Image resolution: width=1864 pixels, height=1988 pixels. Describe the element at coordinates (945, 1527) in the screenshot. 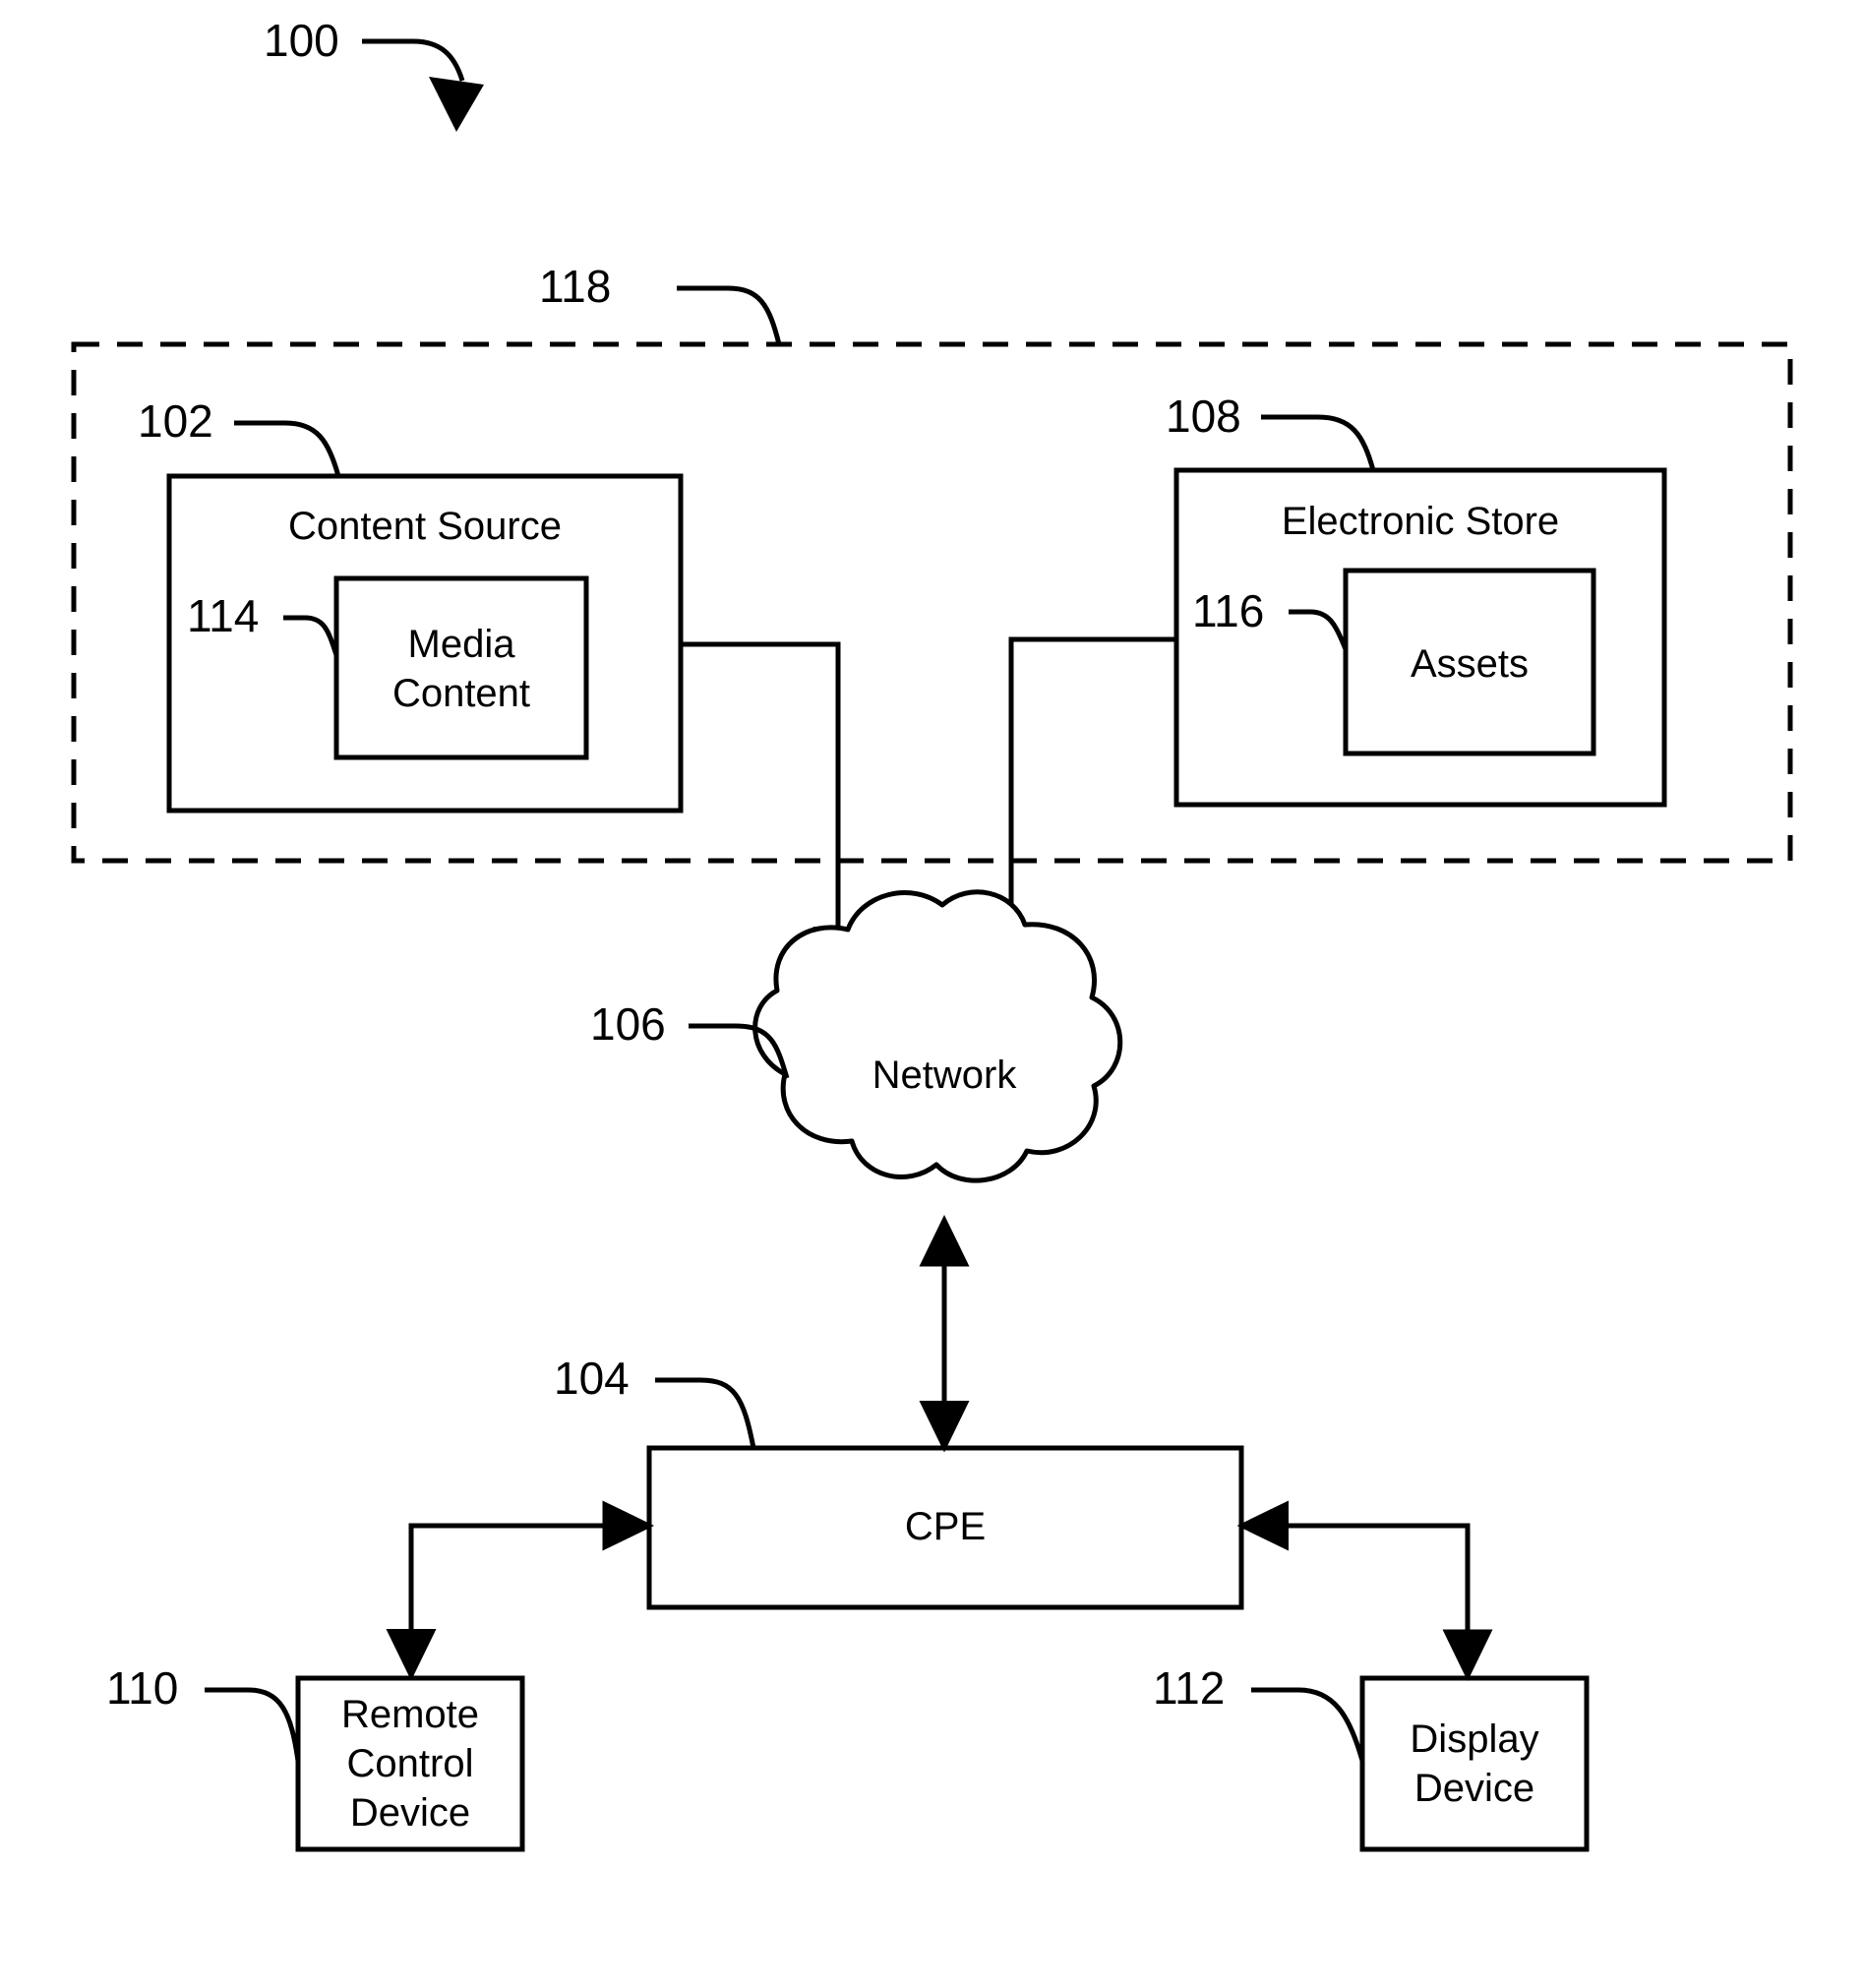

I see `cpe-label: CPE` at that location.